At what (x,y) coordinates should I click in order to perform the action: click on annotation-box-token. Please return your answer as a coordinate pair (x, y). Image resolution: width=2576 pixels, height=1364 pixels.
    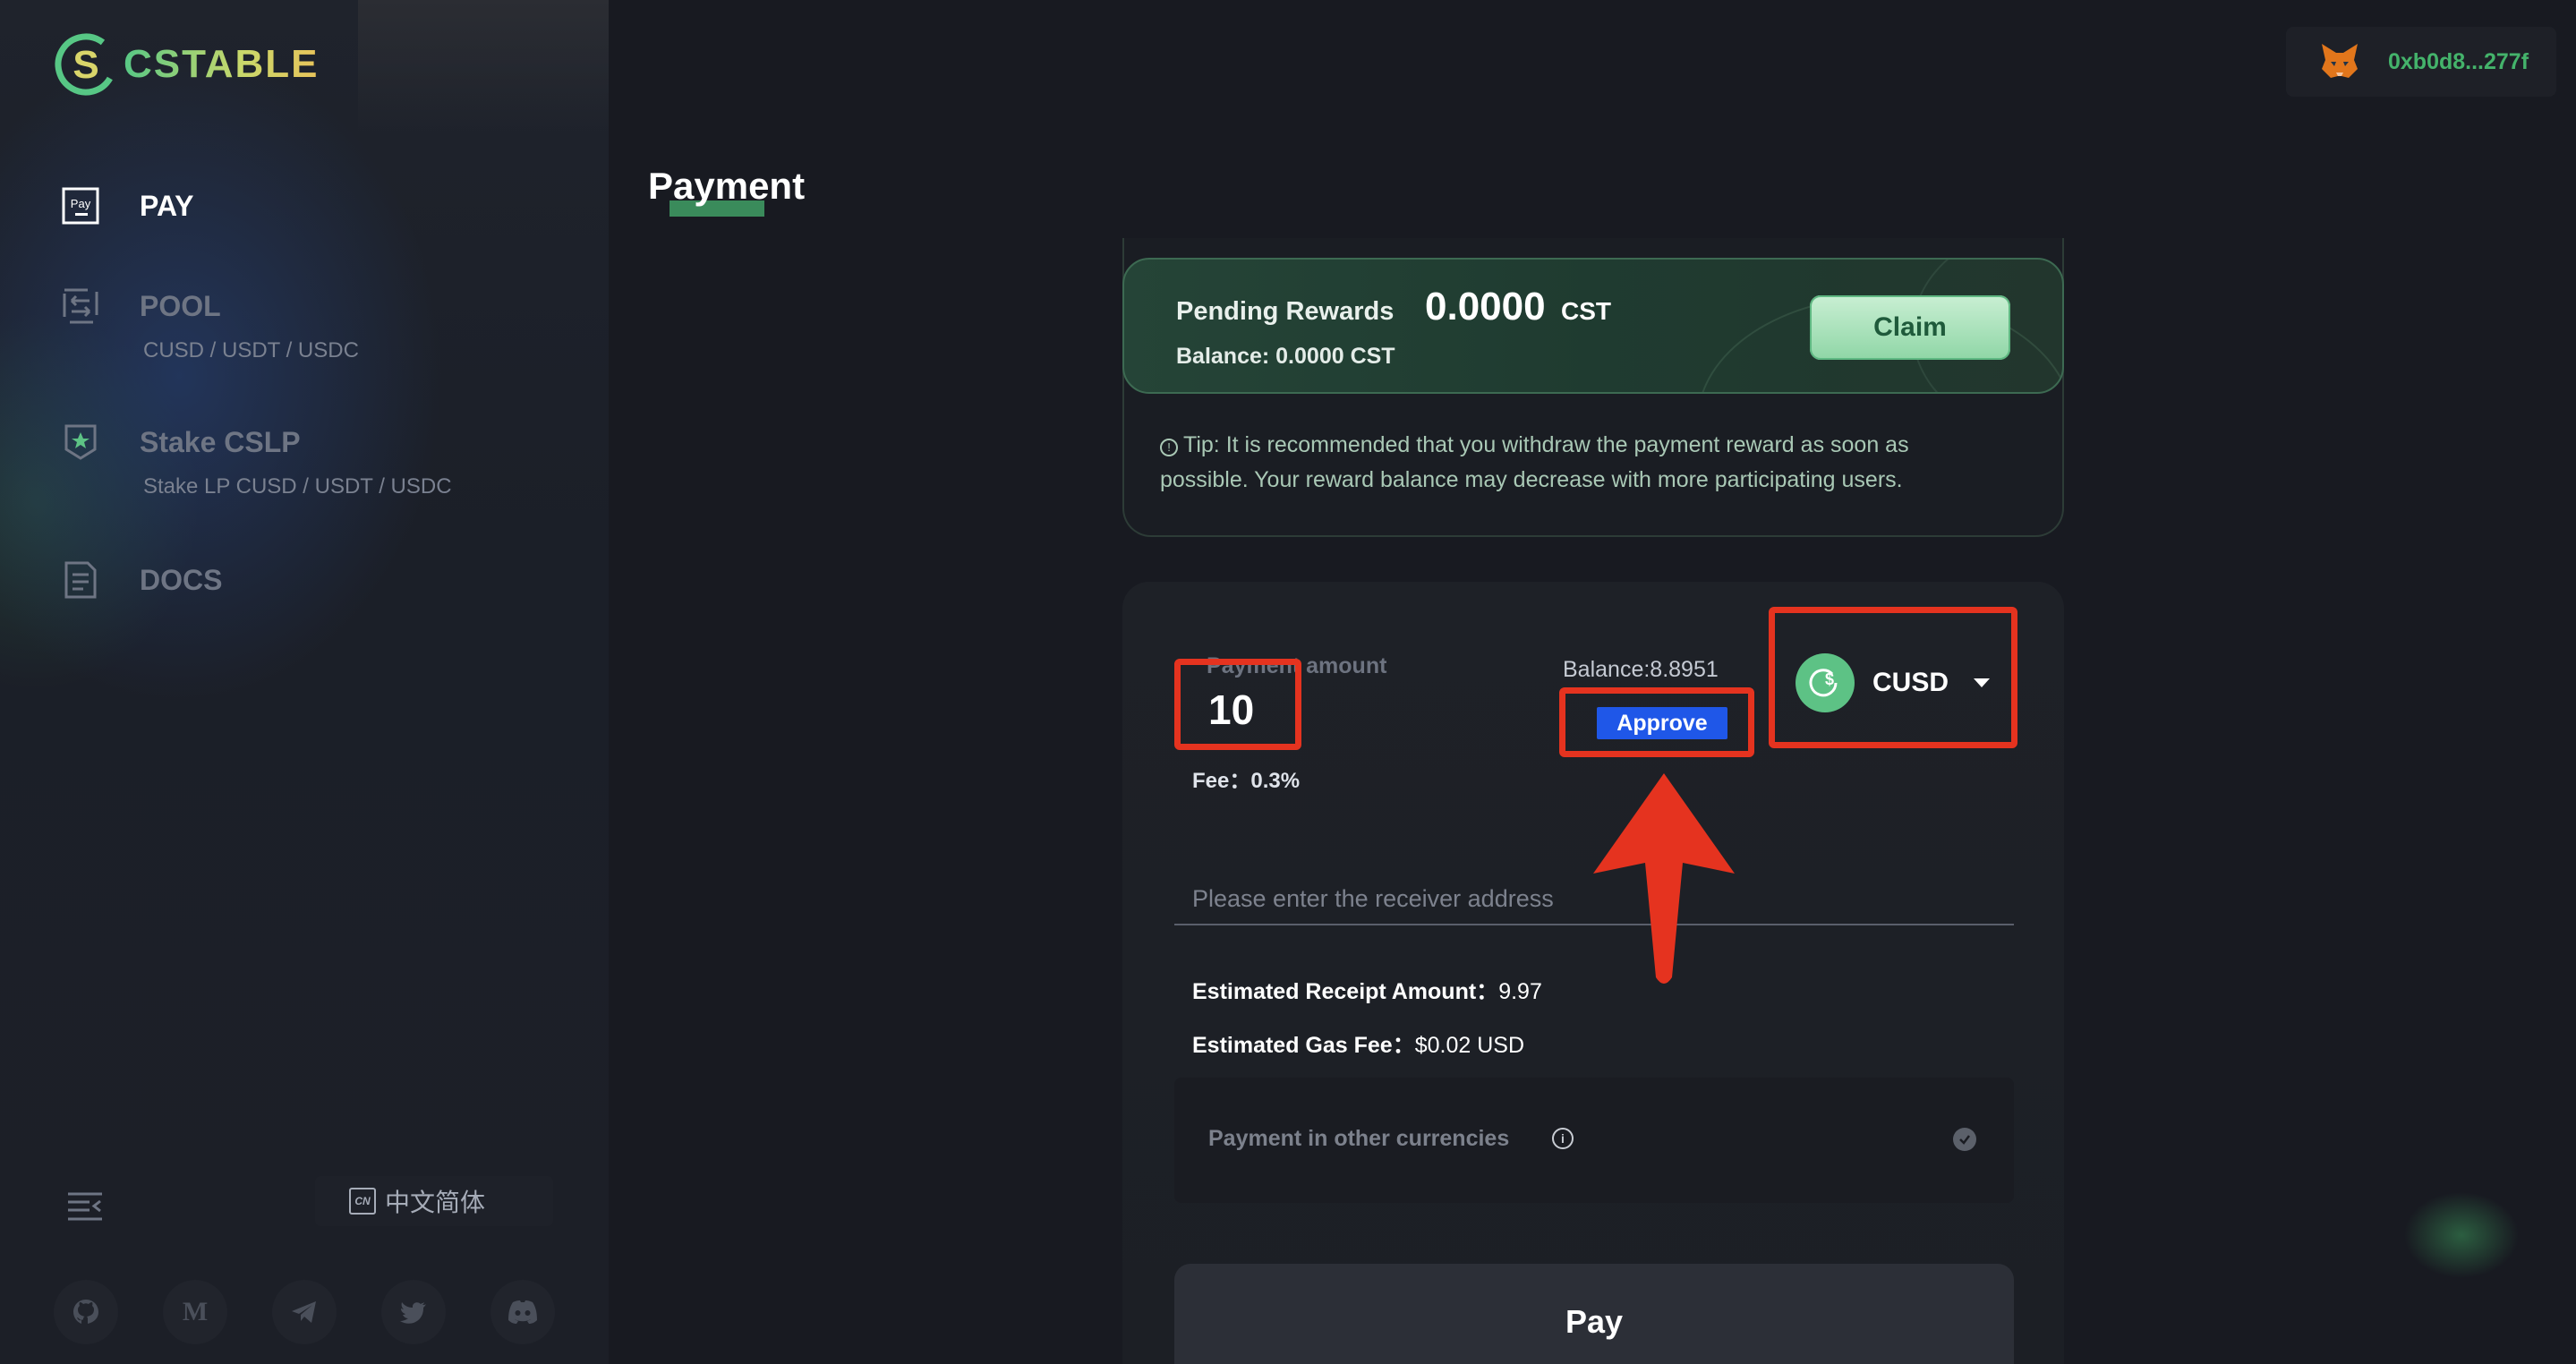
    Looking at the image, I should click on (1893, 677).